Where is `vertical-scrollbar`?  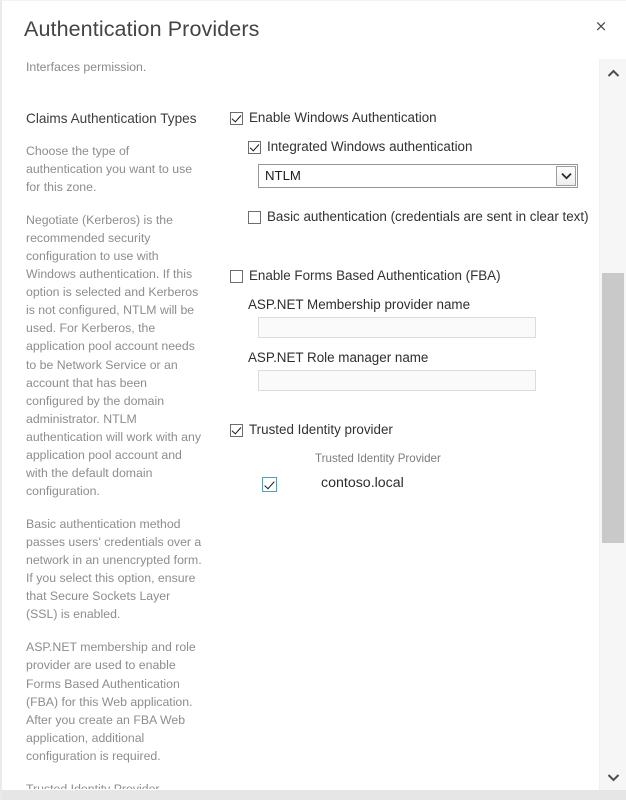 vertical-scrollbar is located at coordinates (612, 429).